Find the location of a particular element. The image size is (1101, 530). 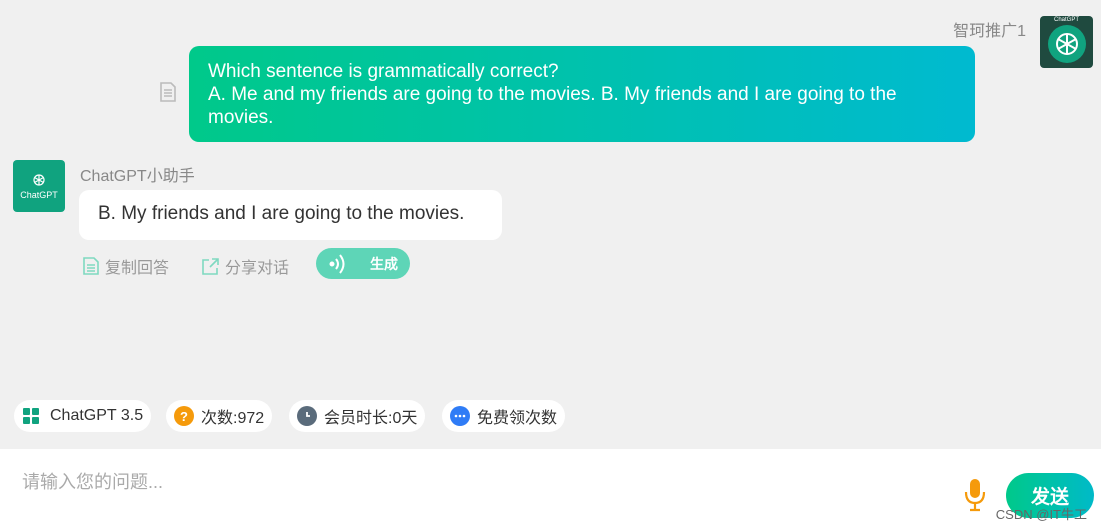

generate-button: 生成 is located at coordinates (363, 263).